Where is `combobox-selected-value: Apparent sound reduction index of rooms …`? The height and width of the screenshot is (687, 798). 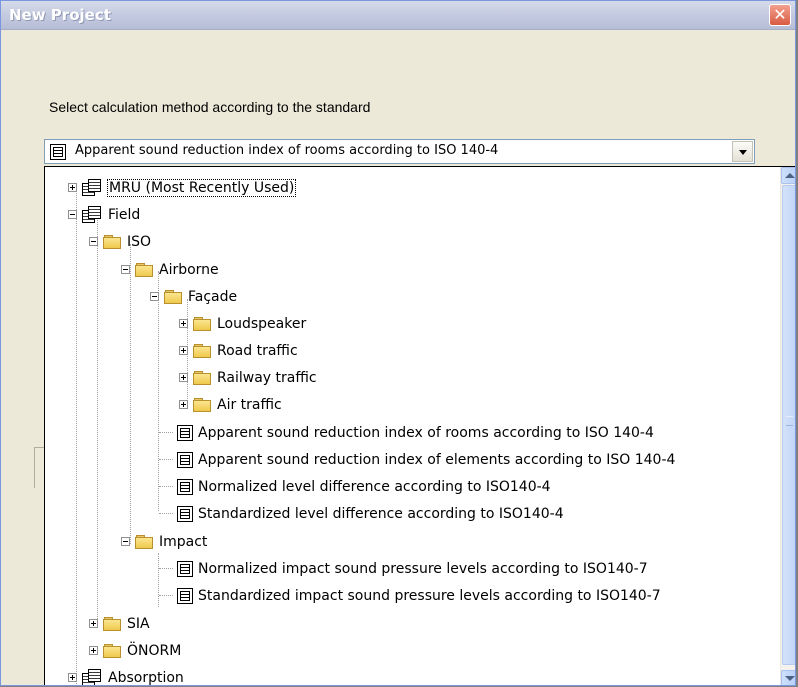 combobox-selected-value: Apparent sound reduction index of rooms … is located at coordinates (287, 150).